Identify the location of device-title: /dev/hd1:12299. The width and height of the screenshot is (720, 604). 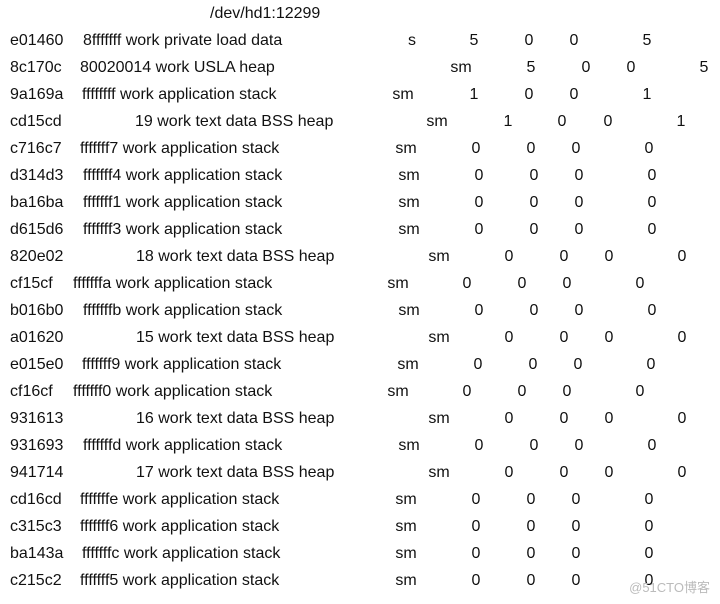
(265, 13).